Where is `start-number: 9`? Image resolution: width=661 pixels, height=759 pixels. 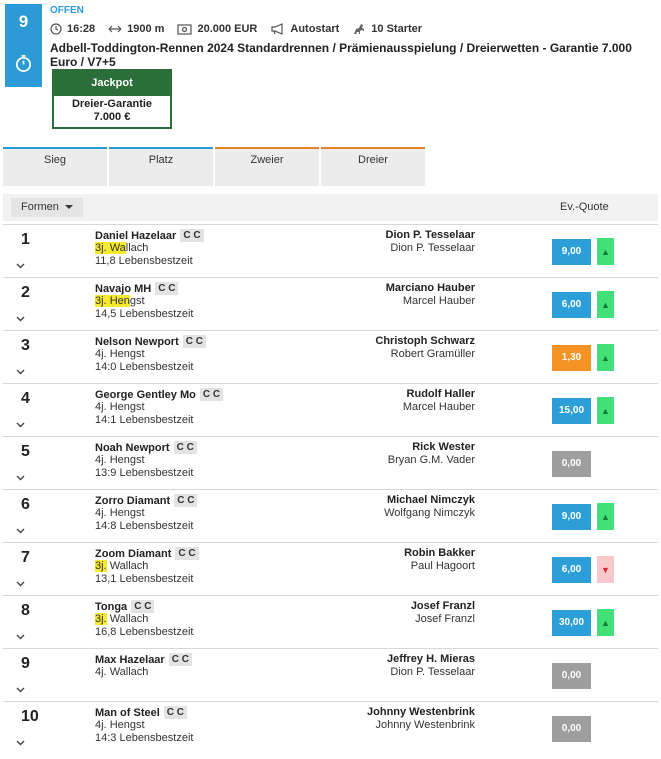 start-number: 9 is located at coordinates (25, 663).